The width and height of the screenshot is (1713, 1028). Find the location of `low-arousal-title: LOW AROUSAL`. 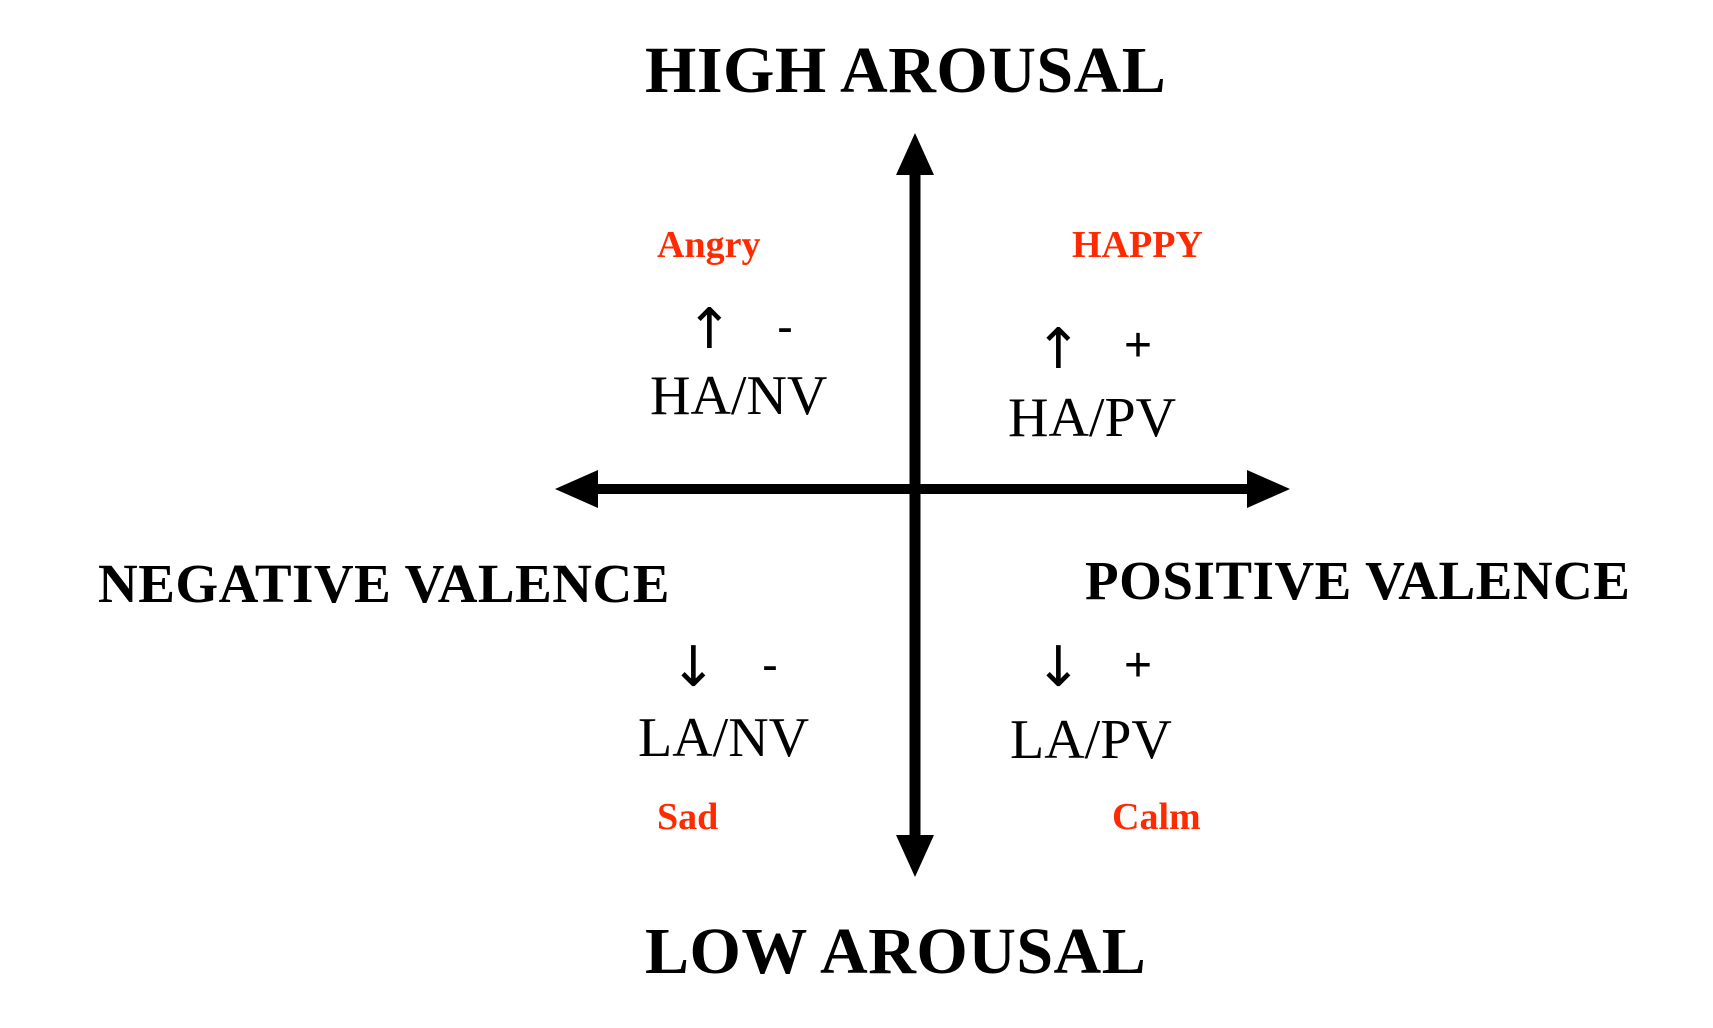

low-arousal-title: LOW AROUSAL is located at coordinates (896, 951).